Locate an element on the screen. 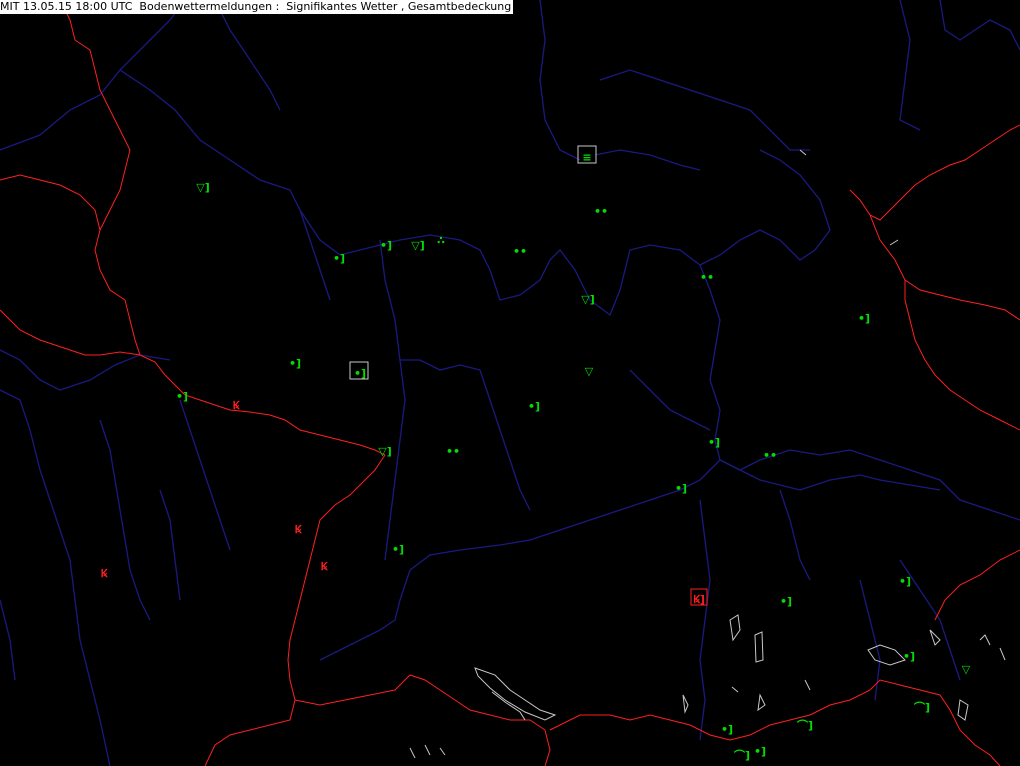  thunderstorm-rain-icon: Ꝃ] is located at coordinates (699, 599).